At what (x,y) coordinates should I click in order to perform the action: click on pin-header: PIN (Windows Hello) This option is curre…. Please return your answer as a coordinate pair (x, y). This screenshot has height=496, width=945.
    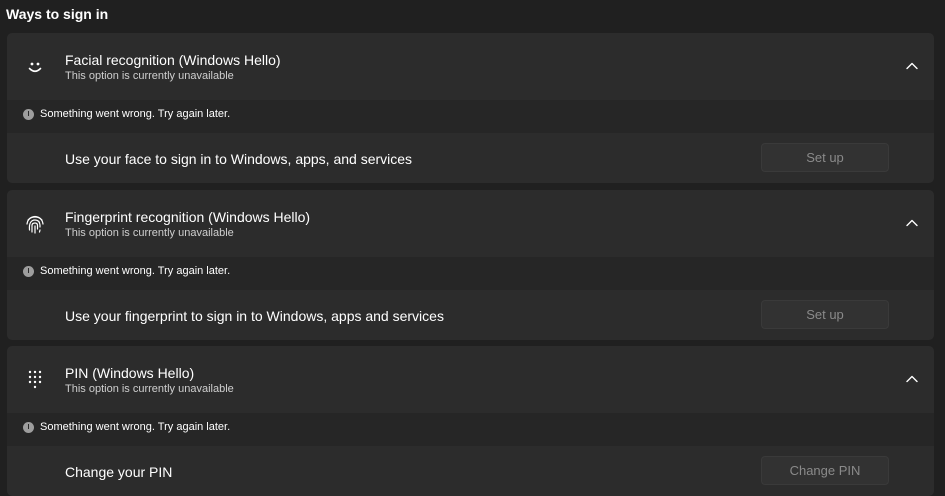
    Looking at the image, I should click on (470, 379).